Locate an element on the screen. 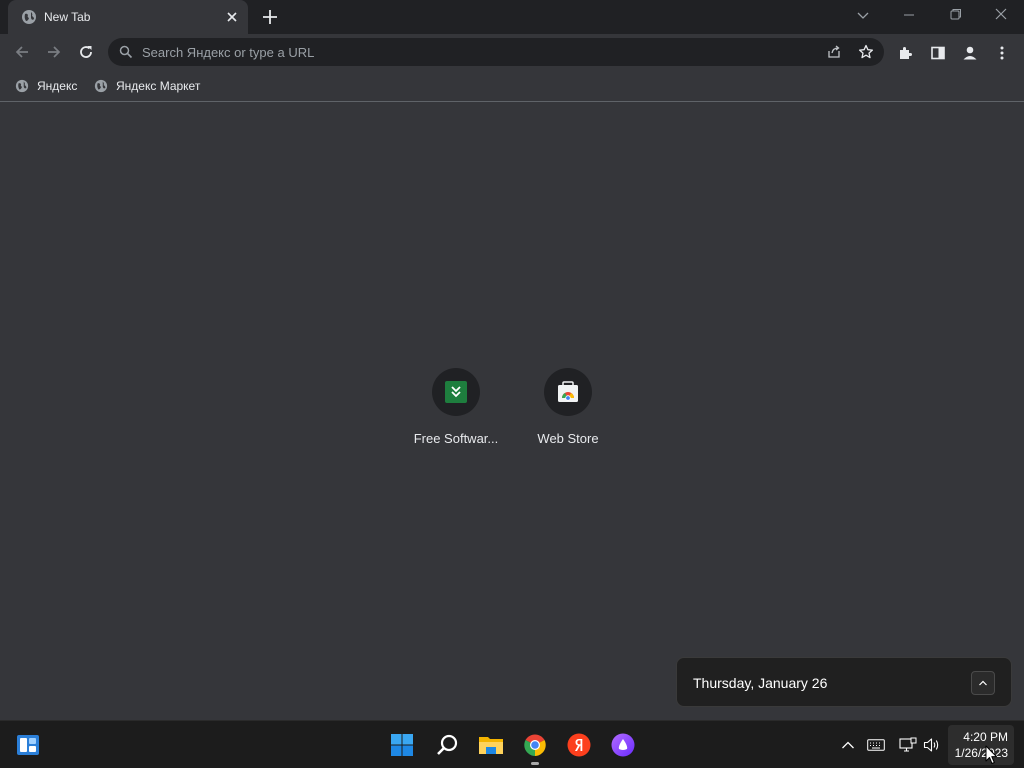 The width and height of the screenshot is (1024, 768). expand-calendar-button is located at coordinates (983, 683).